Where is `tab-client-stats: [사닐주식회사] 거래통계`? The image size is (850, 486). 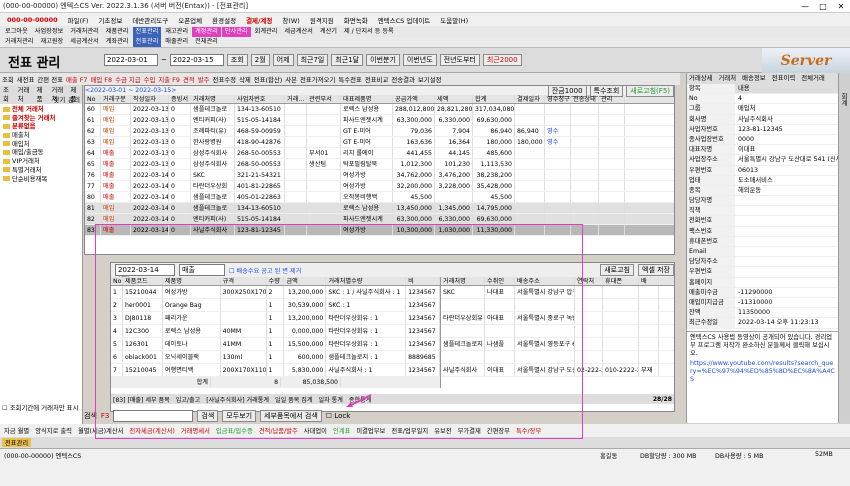
tab-client-stats: [사닐주식회사] 거래통계 is located at coordinates (237, 399).